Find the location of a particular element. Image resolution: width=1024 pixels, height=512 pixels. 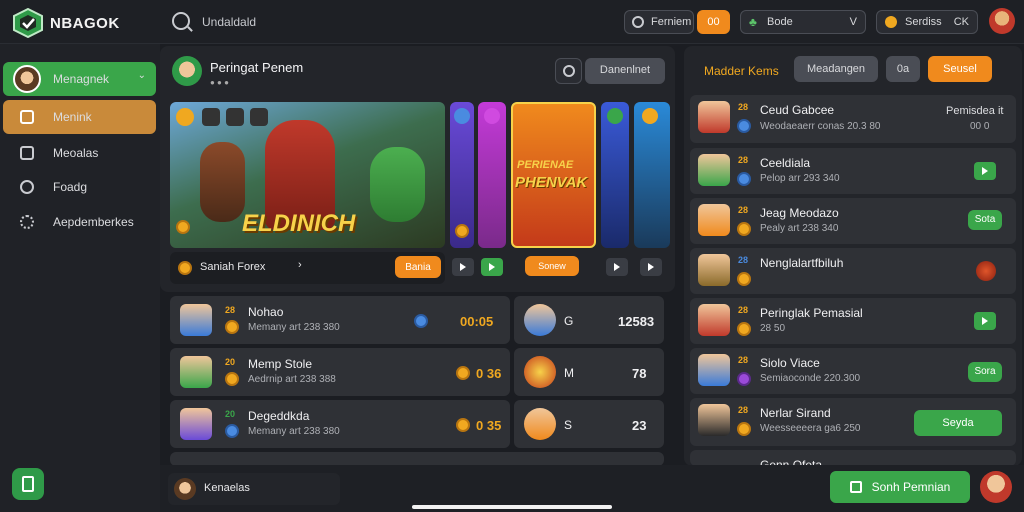

search-input: Undaldald is located at coordinates (229, 22).